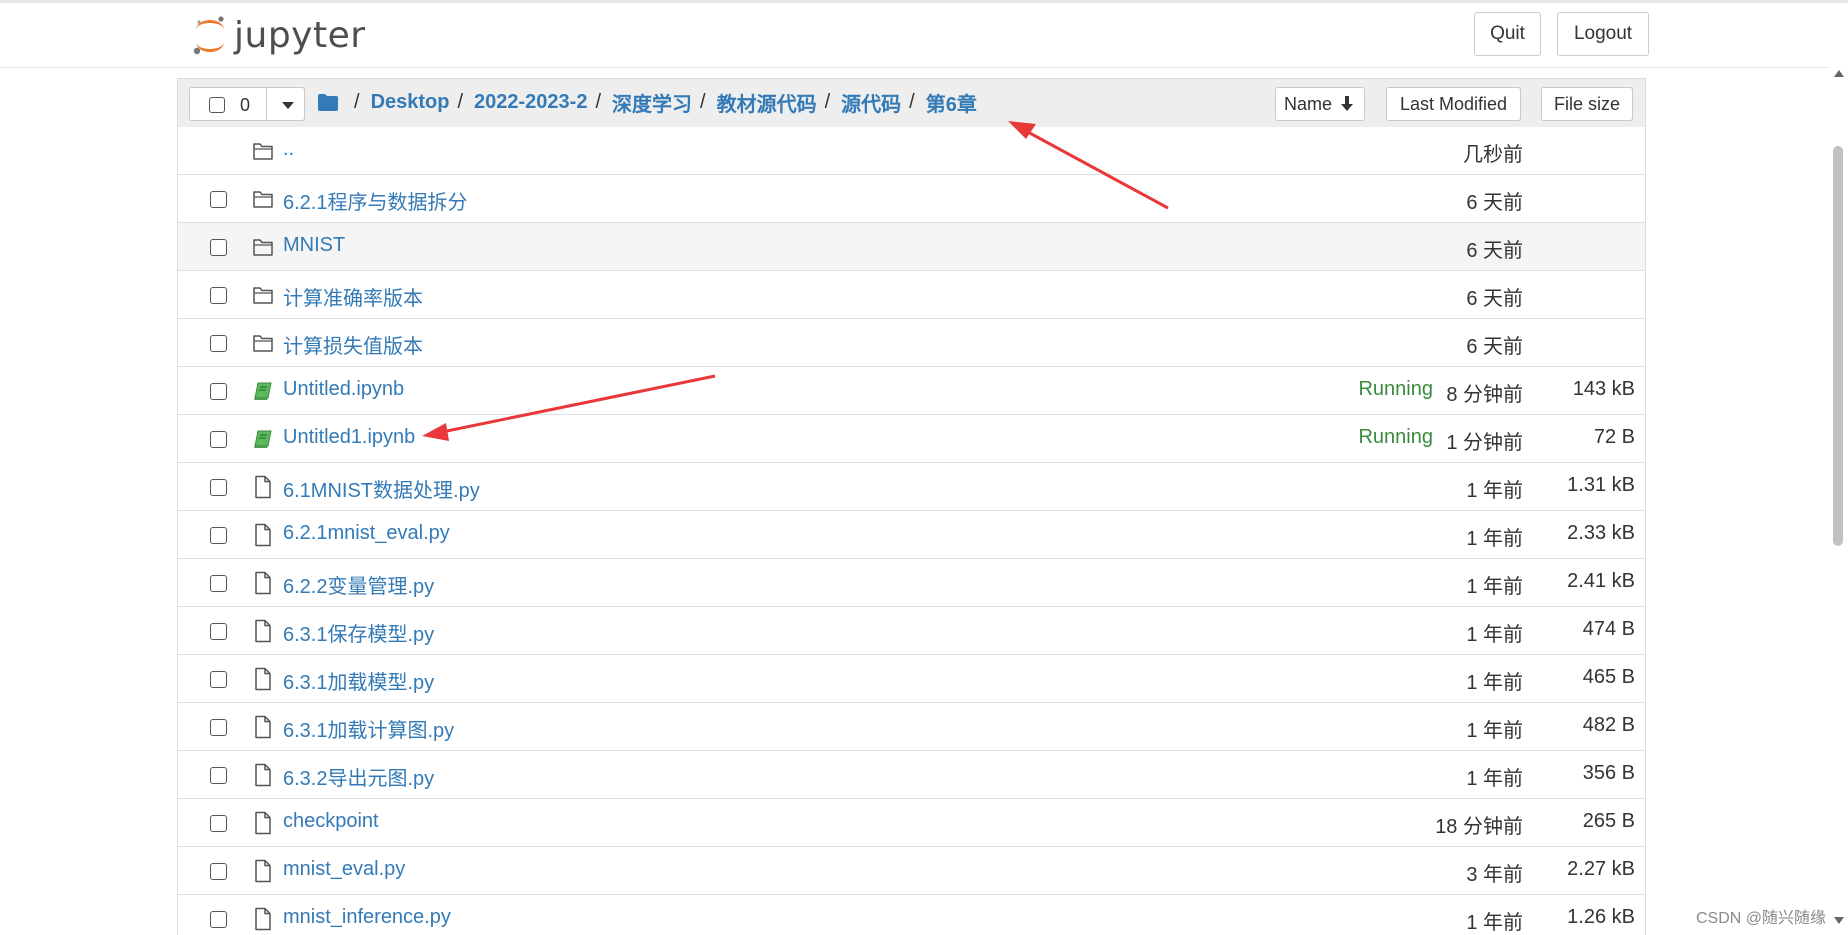  I want to click on running-status: Running, so click(1395, 389).